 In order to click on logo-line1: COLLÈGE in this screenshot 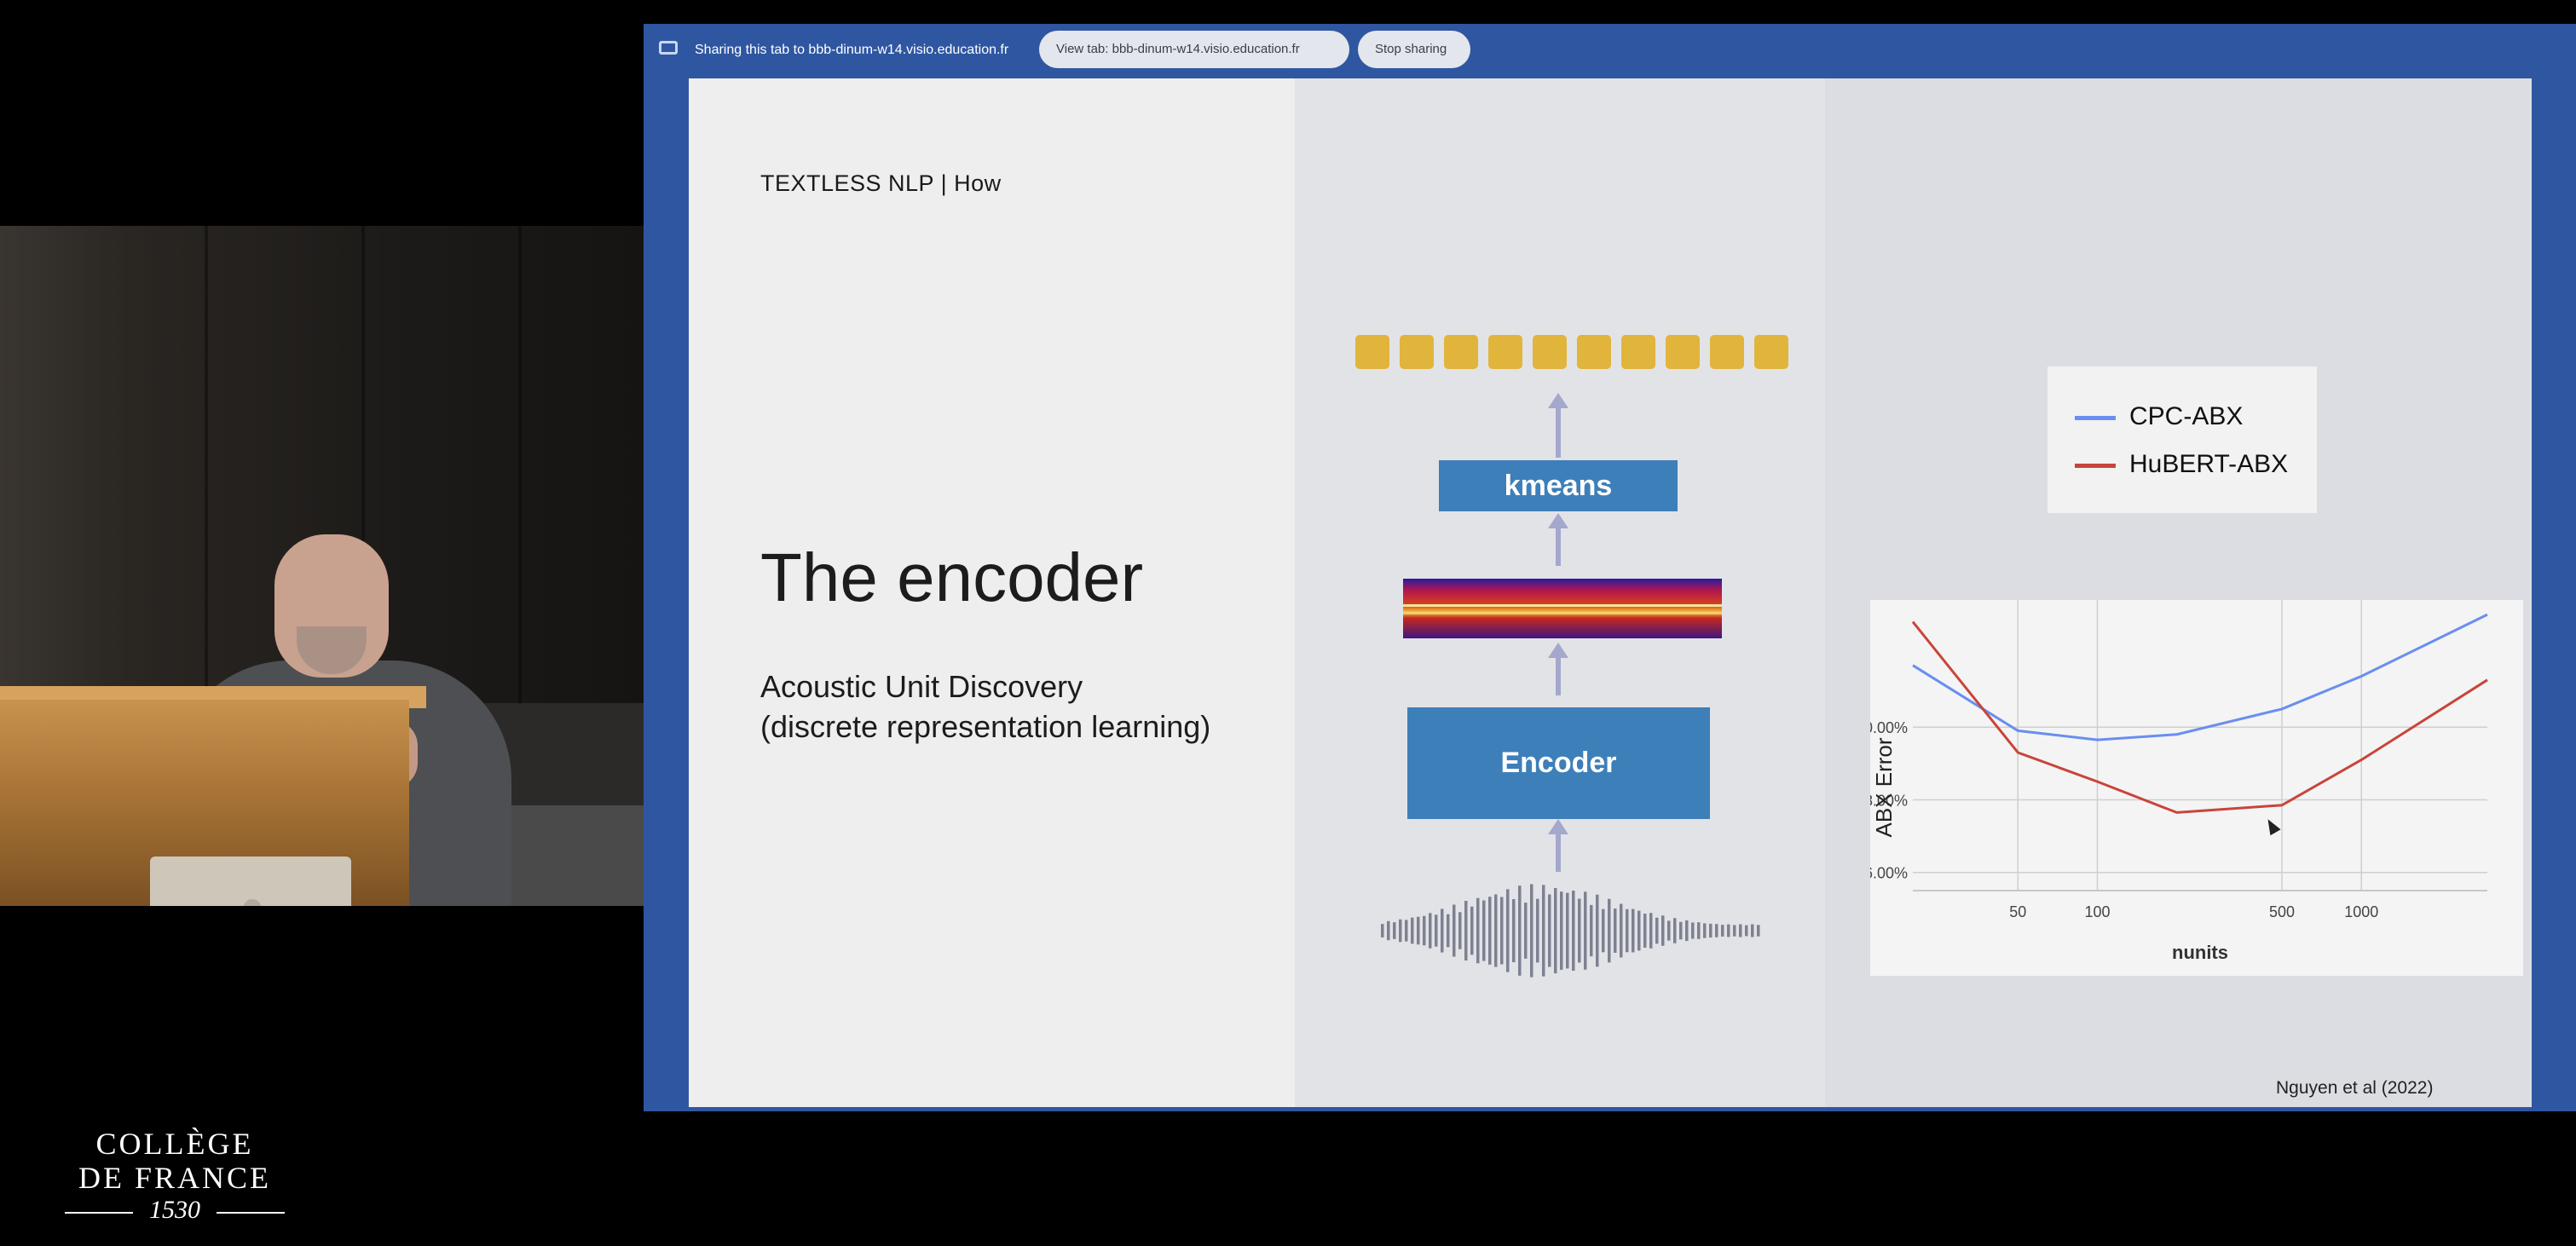, I will do `click(174, 1144)`.